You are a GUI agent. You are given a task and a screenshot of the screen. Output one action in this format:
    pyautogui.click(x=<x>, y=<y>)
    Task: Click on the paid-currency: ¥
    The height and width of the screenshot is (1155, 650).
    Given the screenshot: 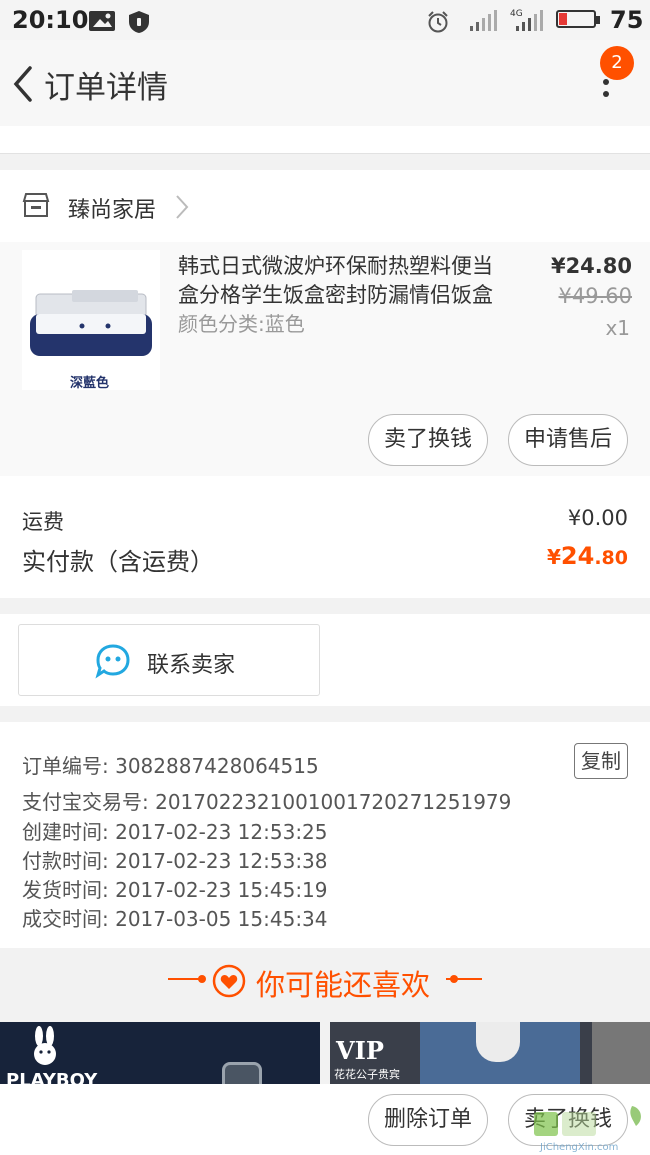 What is the action you would take?
    pyautogui.click(x=554, y=557)
    